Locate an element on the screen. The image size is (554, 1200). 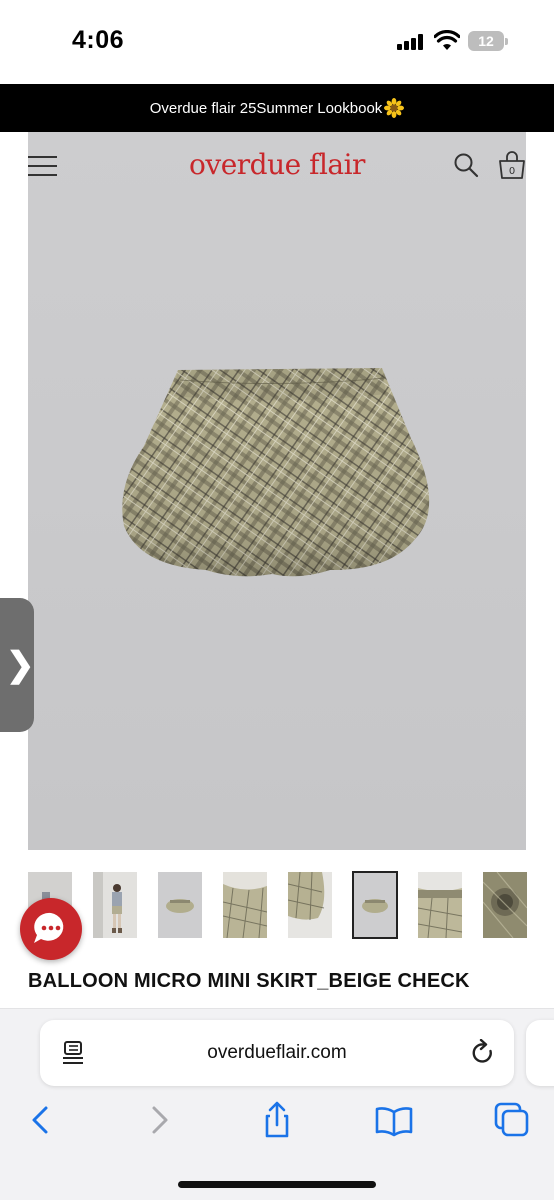
site-logo: overdue flair is located at coordinates (277, 164).